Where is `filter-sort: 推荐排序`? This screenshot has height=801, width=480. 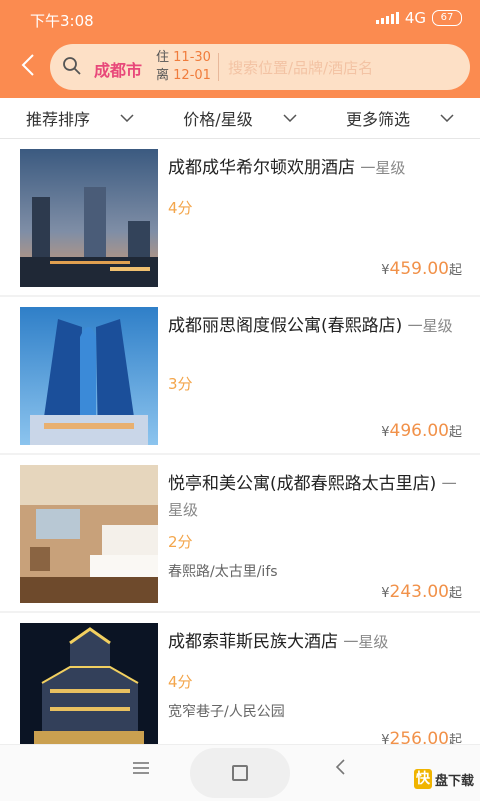 filter-sort: 推荐排序 is located at coordinates (80, 118).